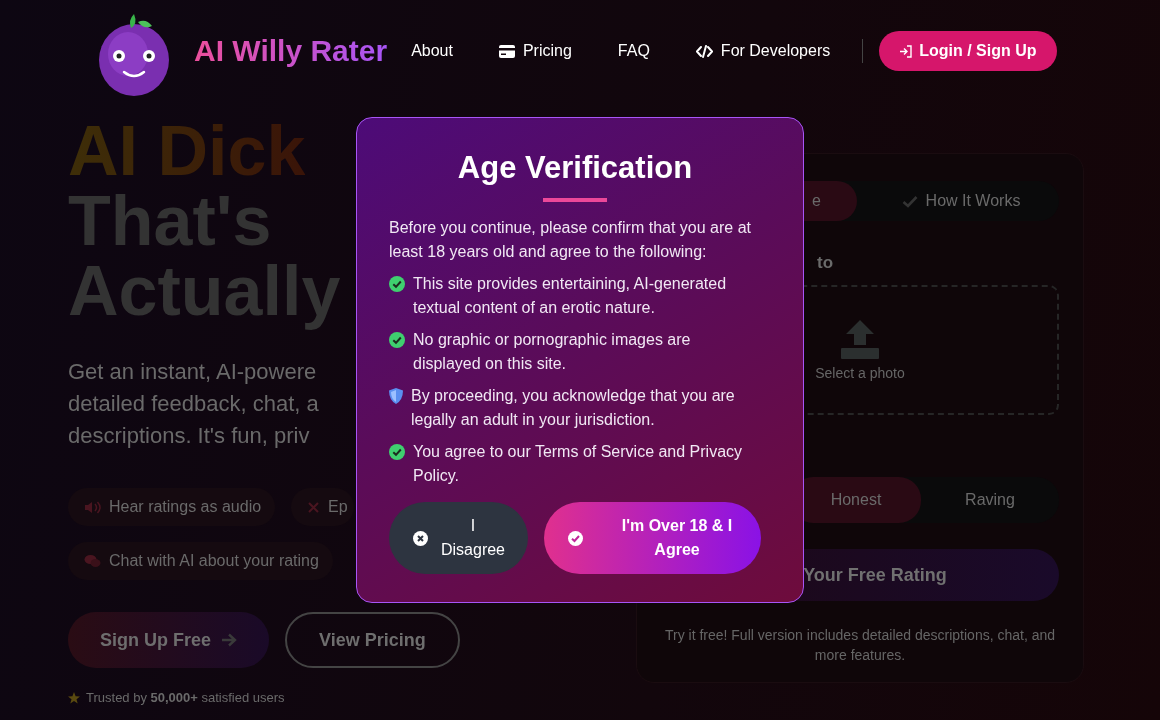 The height and width of the screenshot is (720, 1160). Describe the element at coordinates (192, 372) in the screenshot. I see `intro-text-line: Get an instant, AI-powere` at that location.